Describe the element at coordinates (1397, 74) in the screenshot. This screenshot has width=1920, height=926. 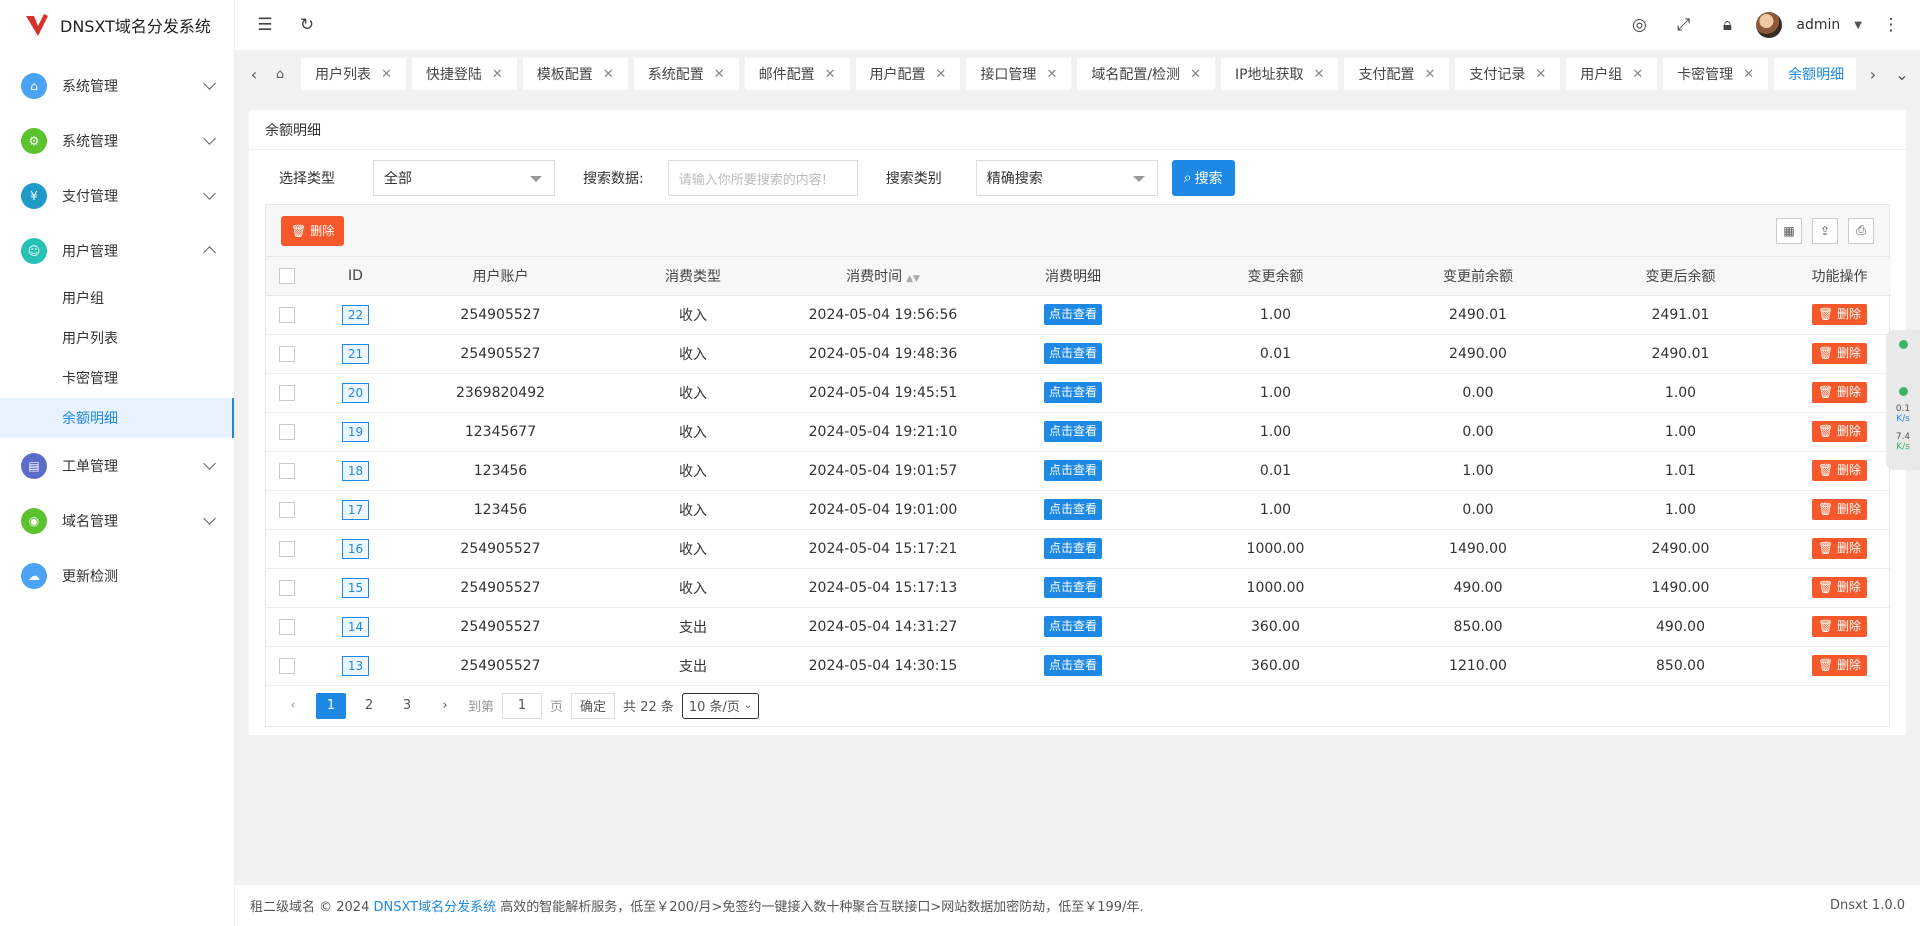
I see `tab-item: 支付配置 ✕` at that location.